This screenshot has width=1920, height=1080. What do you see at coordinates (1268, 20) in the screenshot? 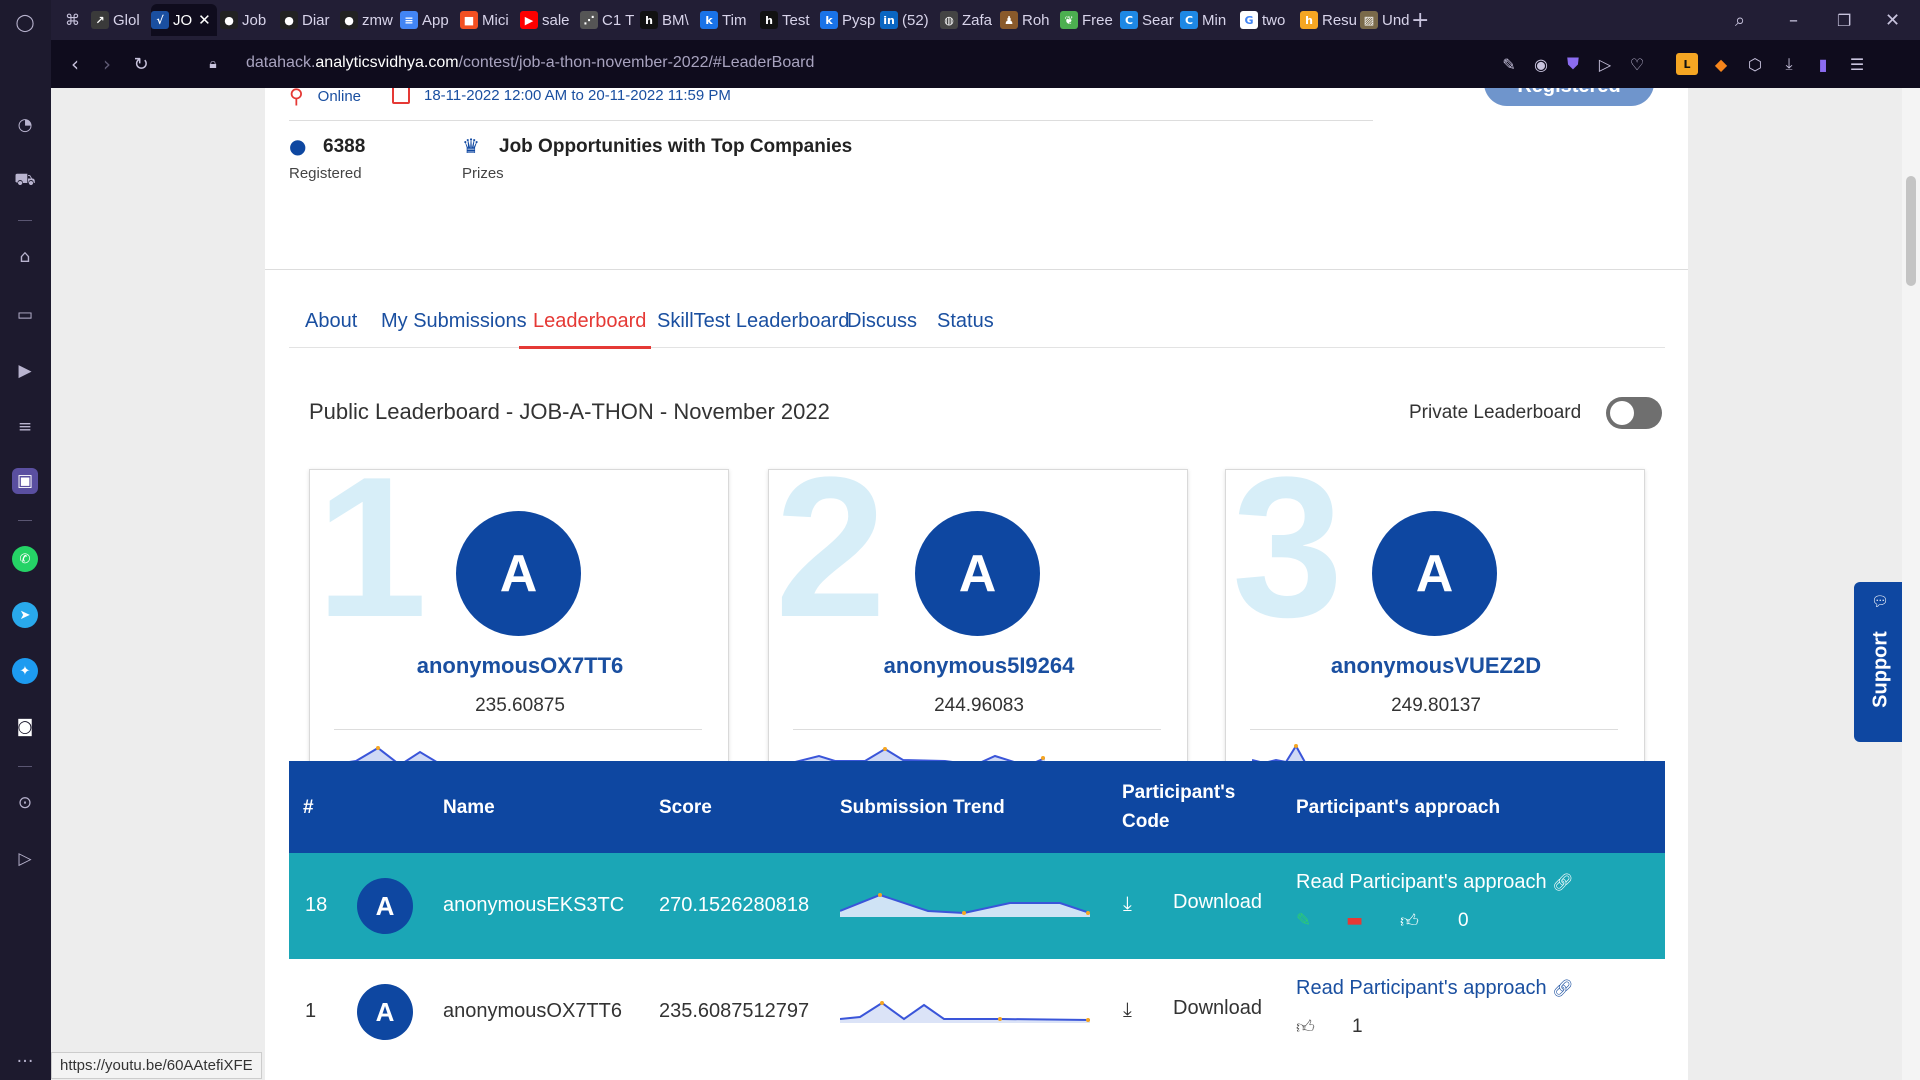
I see `browser-tab: Gtwo` at bounding box center [1268, 20].